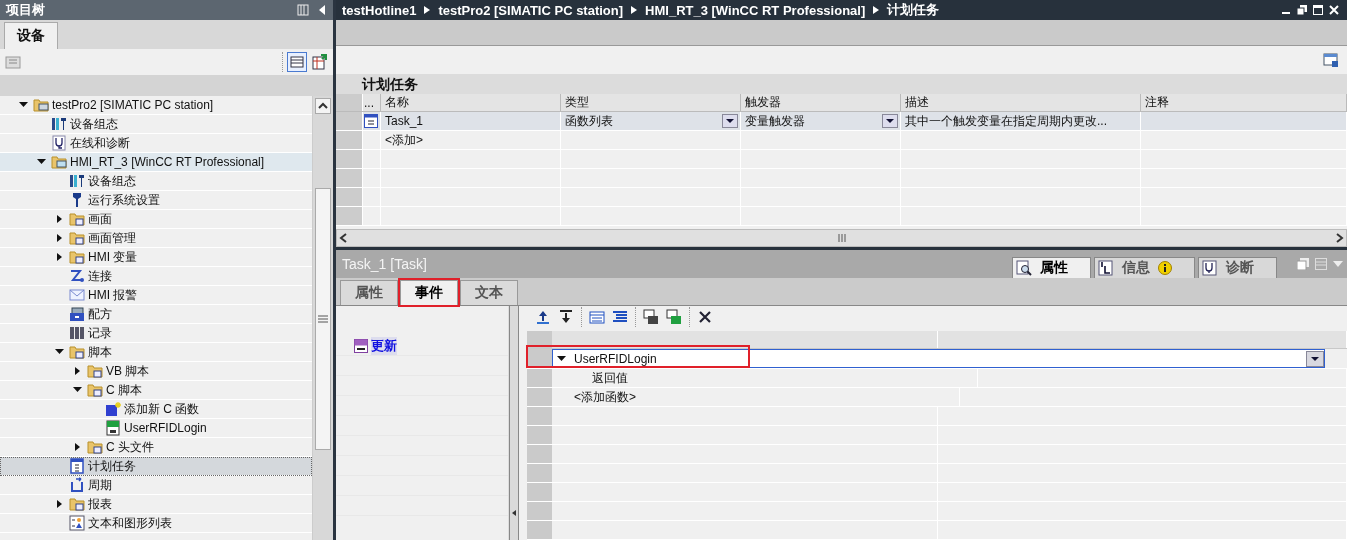  Describe the element at coordinates (1334, 10) in the screenshot. I see `close-icon` at that location.